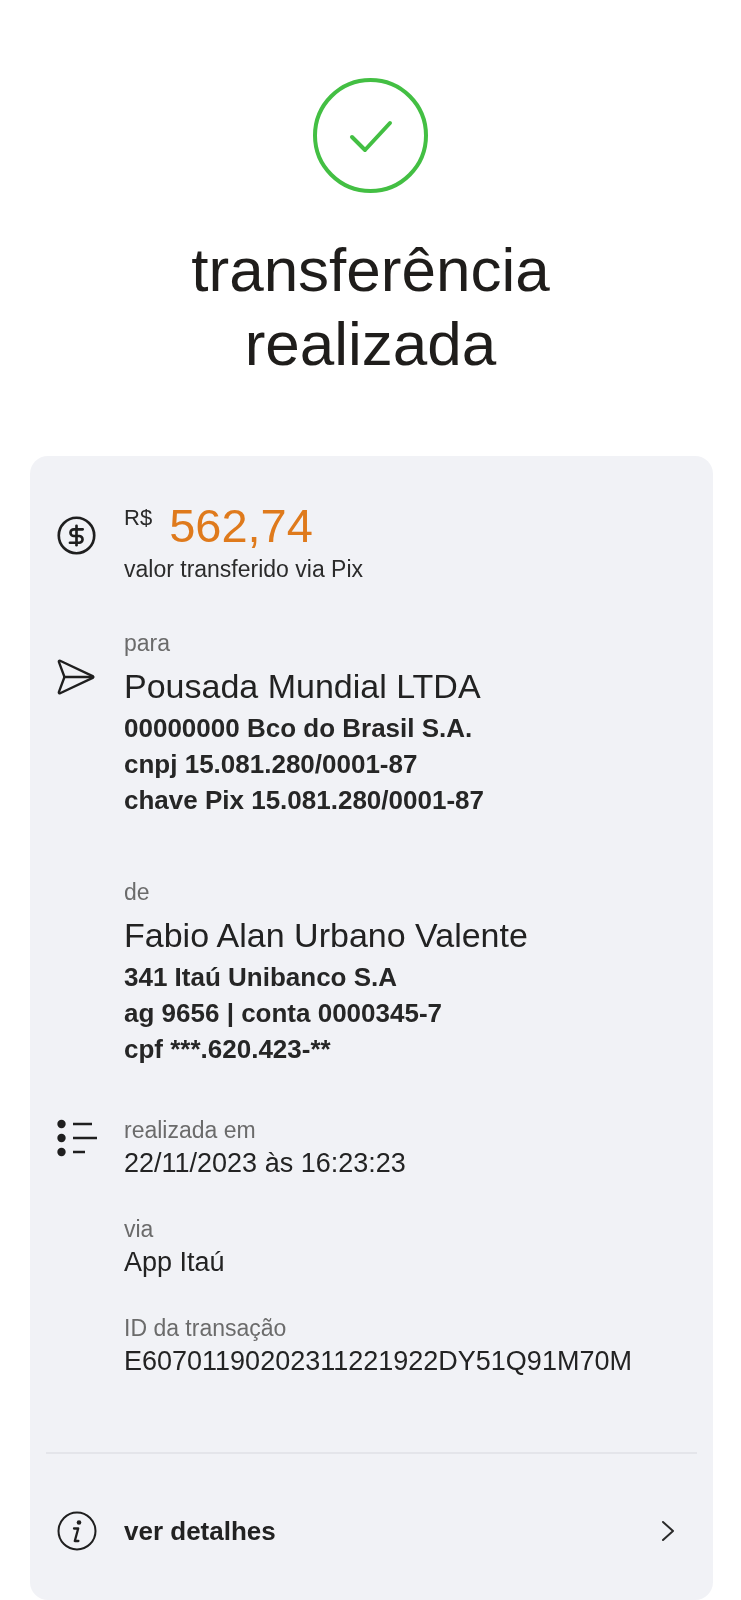  What do you see at coordinates (206, 1328) in the screenshot?
I see `field-label: ID da transação` at bounding box center [206, 1328].